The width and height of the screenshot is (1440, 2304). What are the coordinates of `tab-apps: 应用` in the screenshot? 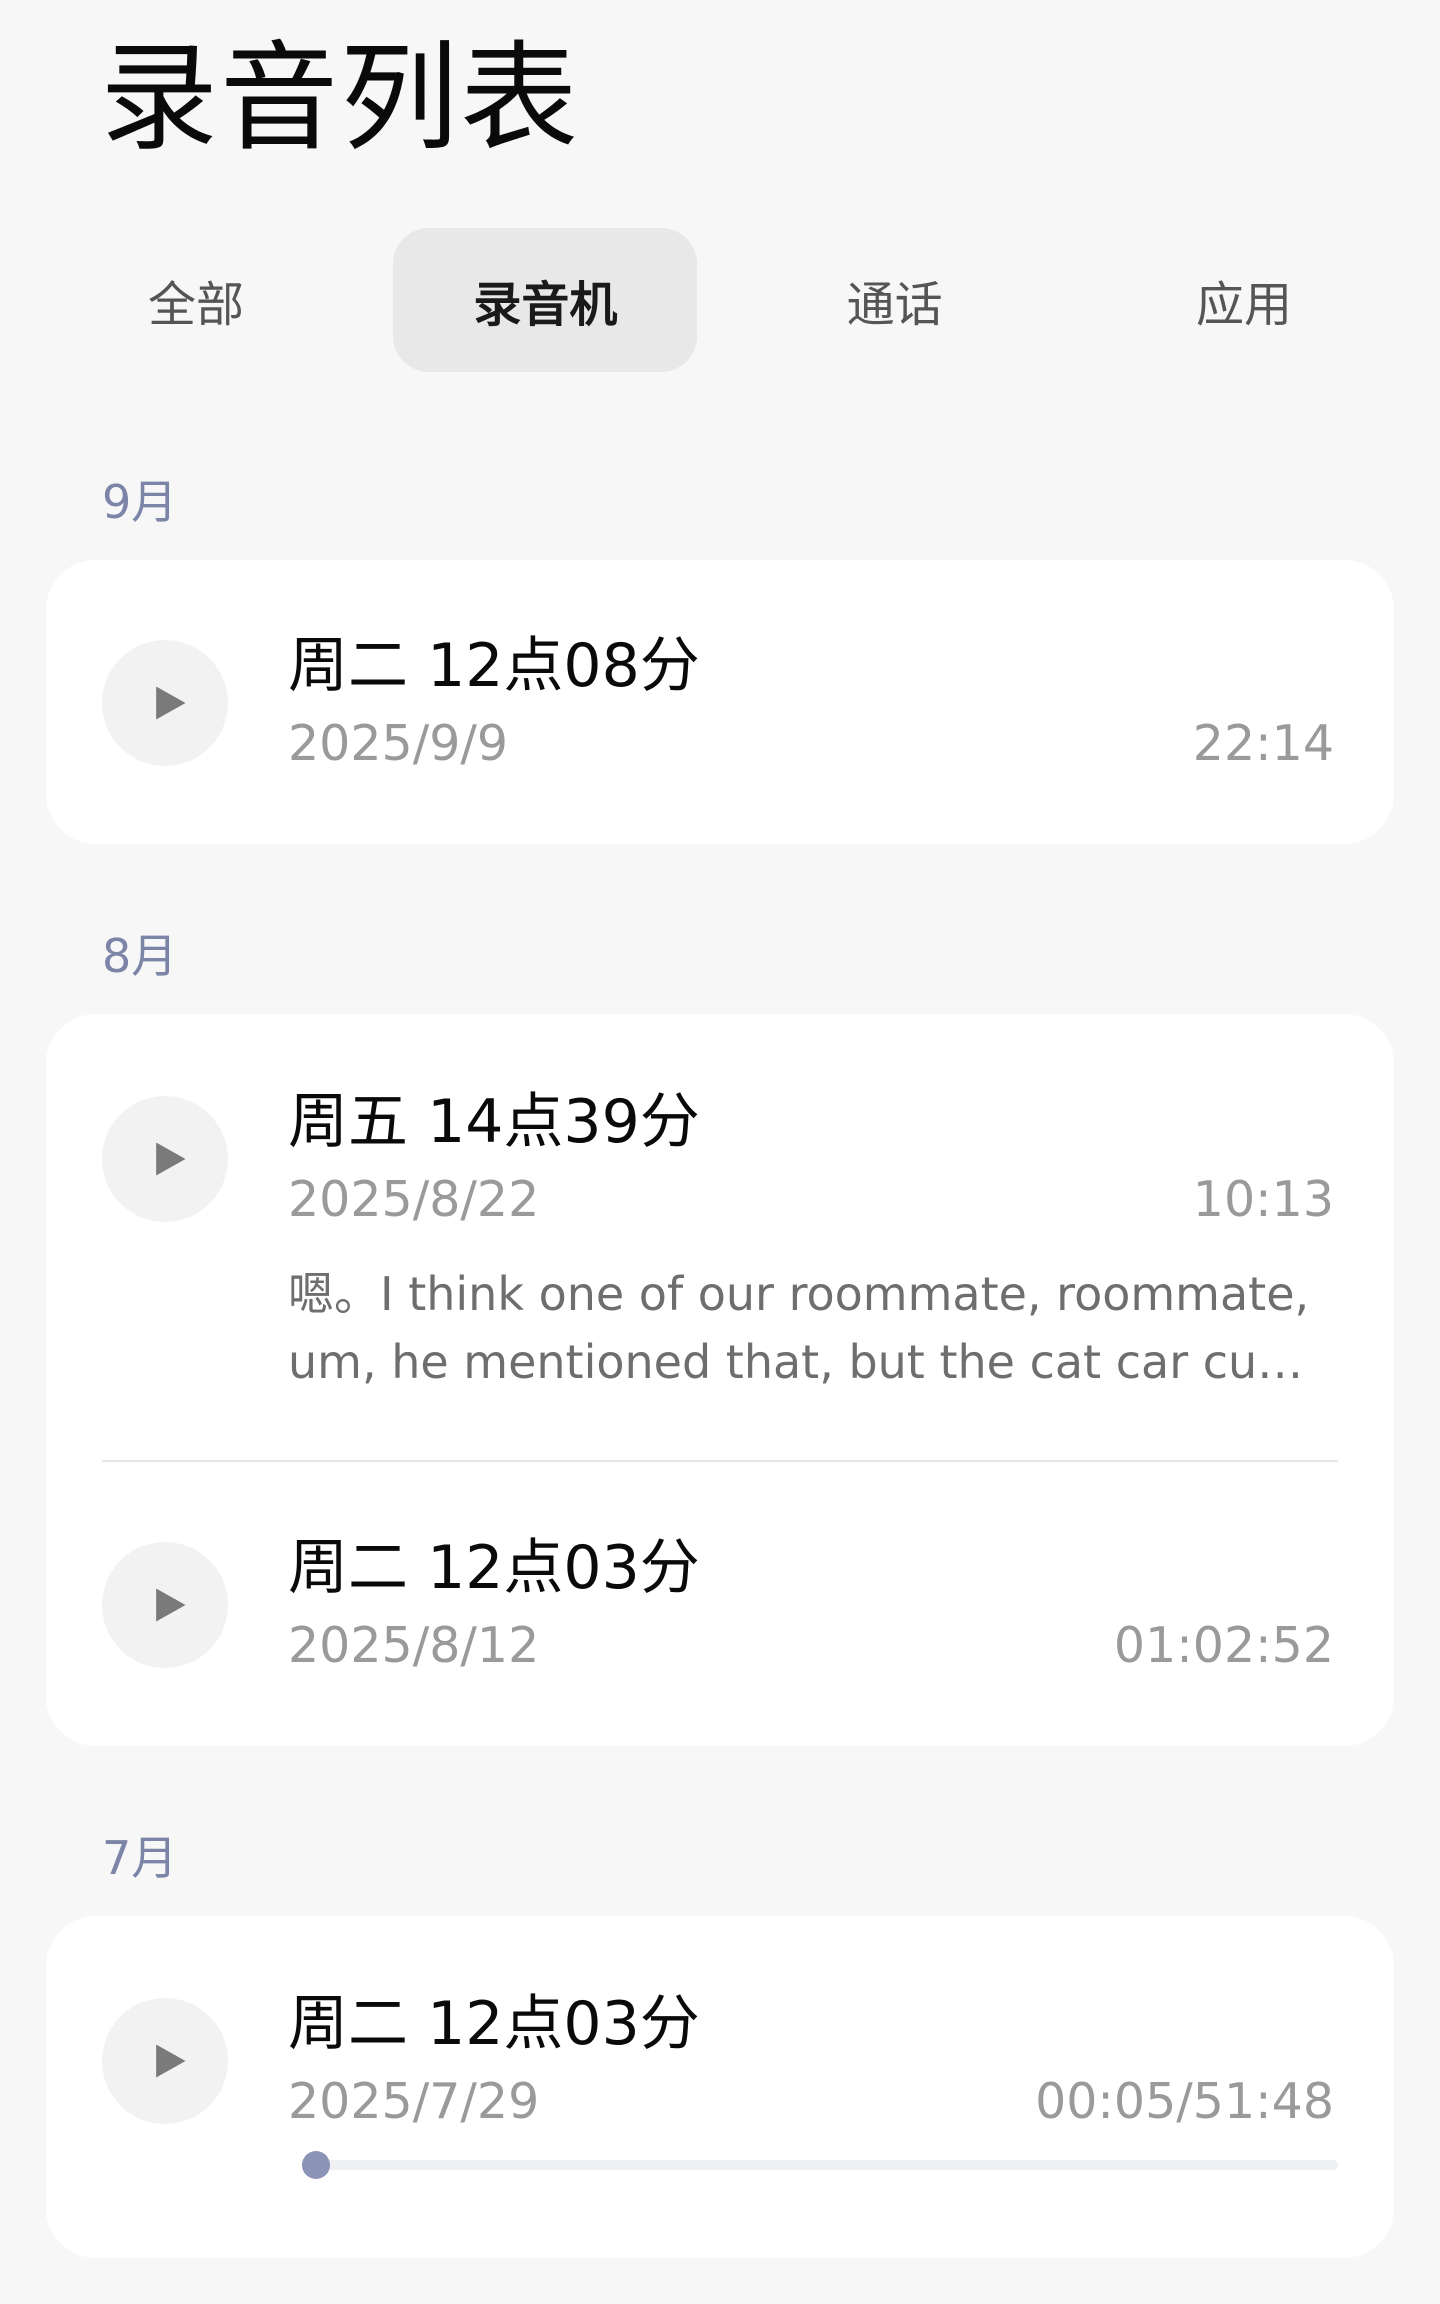 It's located at (1244, 300).